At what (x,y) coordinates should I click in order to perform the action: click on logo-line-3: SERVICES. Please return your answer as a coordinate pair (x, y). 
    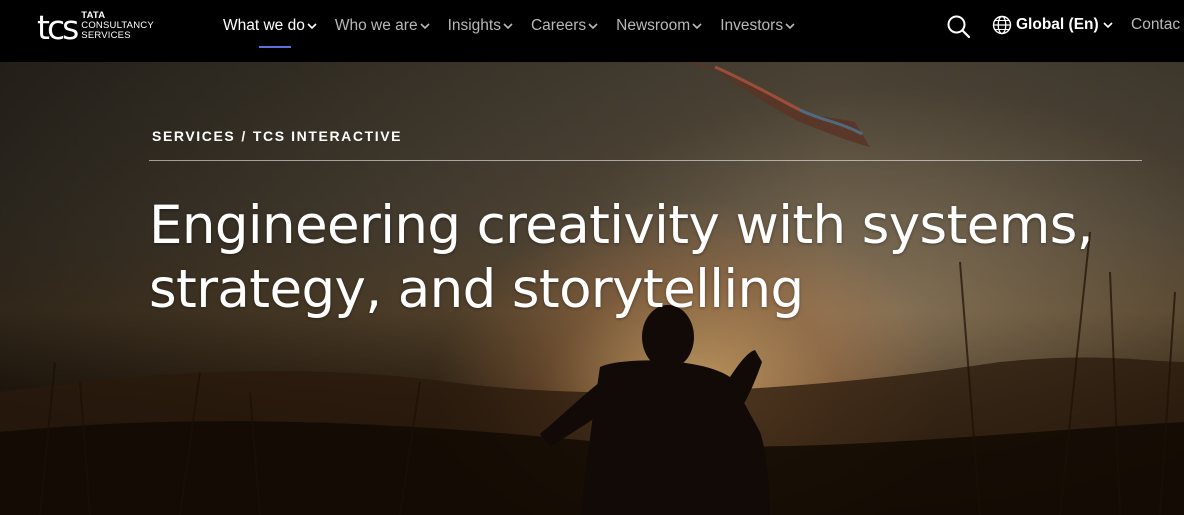
    Looking at the image, I should click on (106, 35).